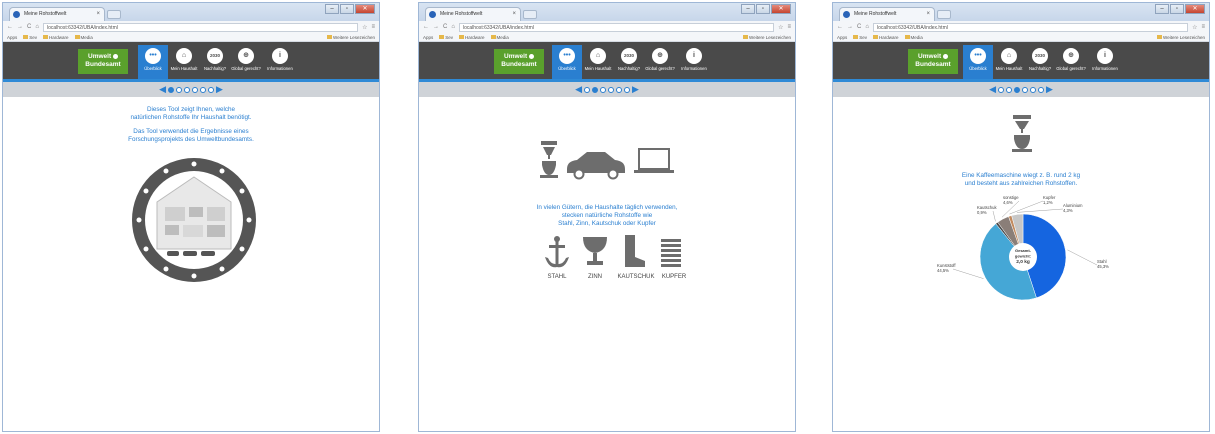 The width and height of the screenshot is (1215, 434). Describe the element at coordinates (215, 68) in the screenshot. I see `nav-label: Nachhaltig?` at that location.